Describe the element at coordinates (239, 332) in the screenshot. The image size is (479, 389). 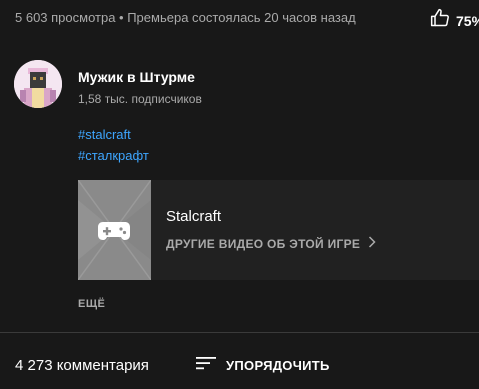
I see `divider` at that location.